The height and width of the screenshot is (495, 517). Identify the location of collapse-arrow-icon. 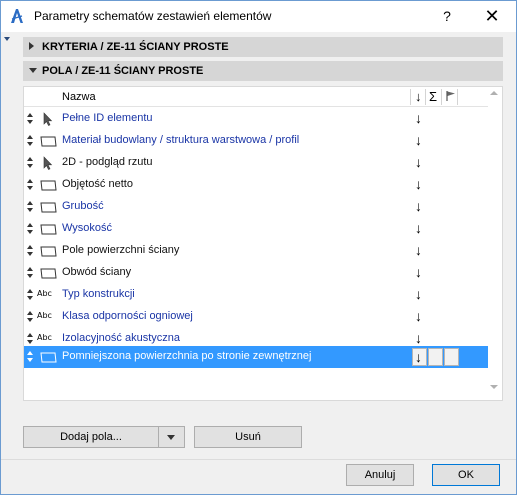
(33, 70).